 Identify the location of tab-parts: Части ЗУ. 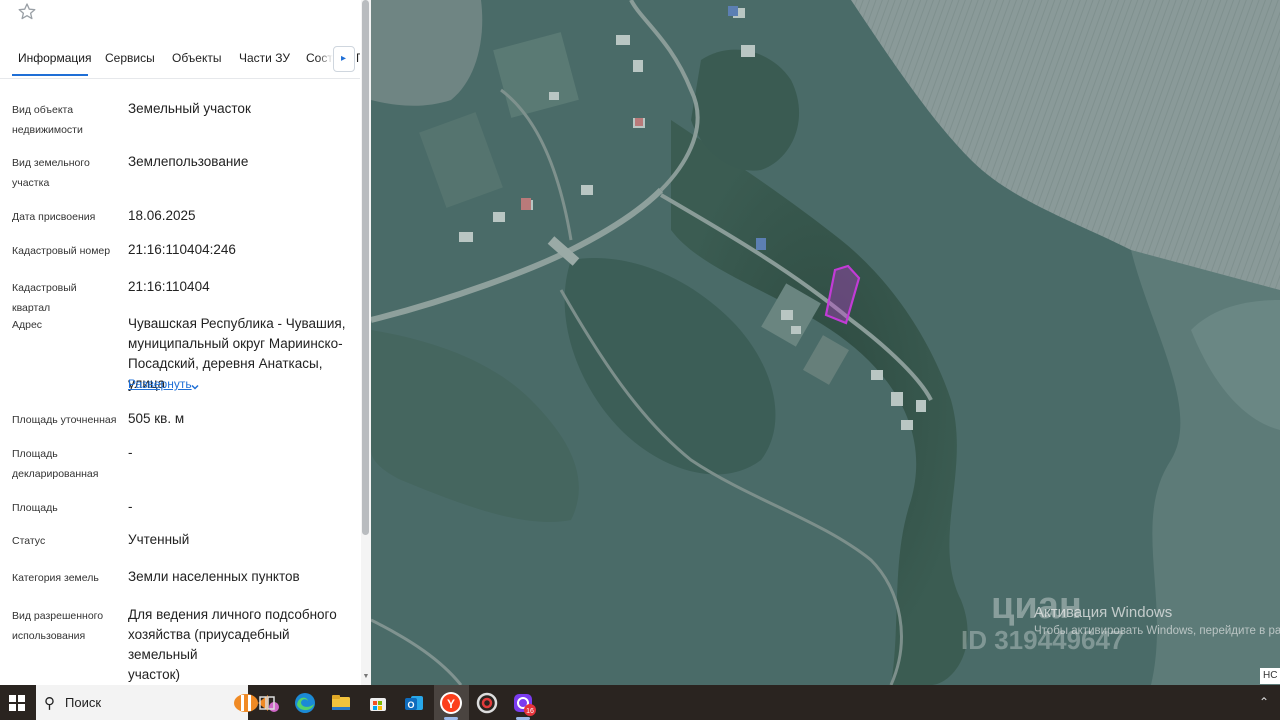
(264, 58).